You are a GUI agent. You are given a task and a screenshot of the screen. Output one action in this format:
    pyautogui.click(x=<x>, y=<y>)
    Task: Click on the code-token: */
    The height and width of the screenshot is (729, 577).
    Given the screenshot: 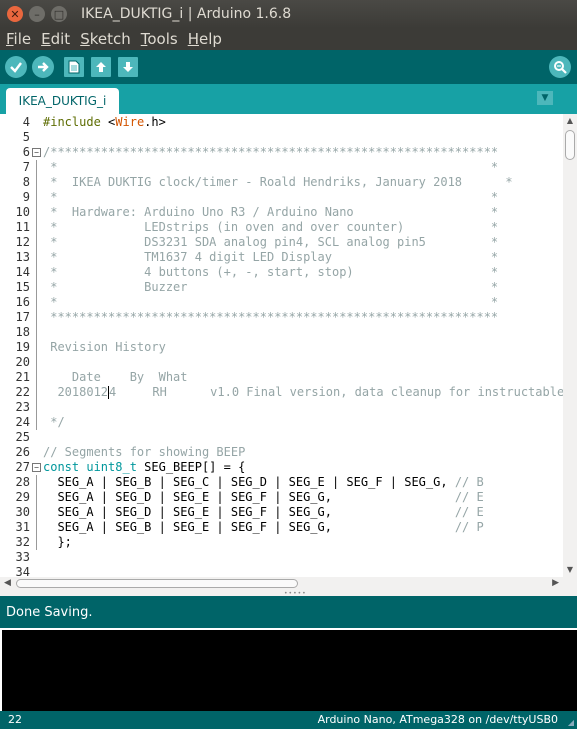 What is the action you would take?
    pyautogui.click(x=54, y=422)
    